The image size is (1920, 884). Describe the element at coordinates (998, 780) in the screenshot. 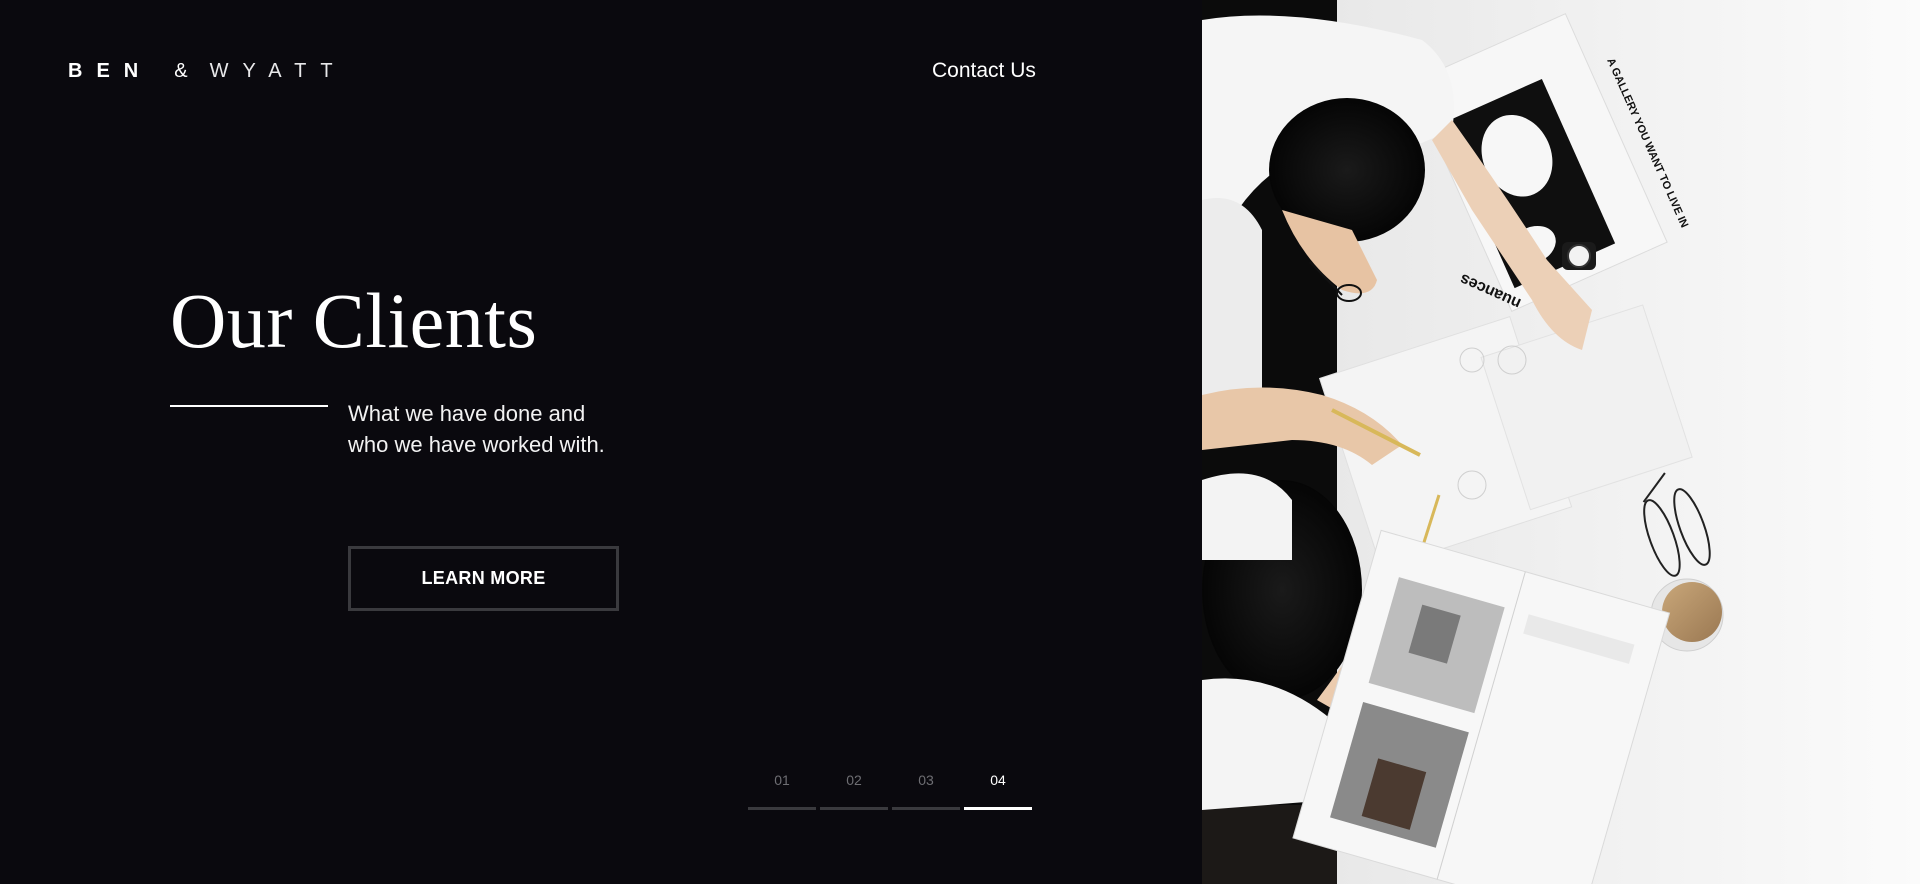

I see `pager-number: 04` at that location.